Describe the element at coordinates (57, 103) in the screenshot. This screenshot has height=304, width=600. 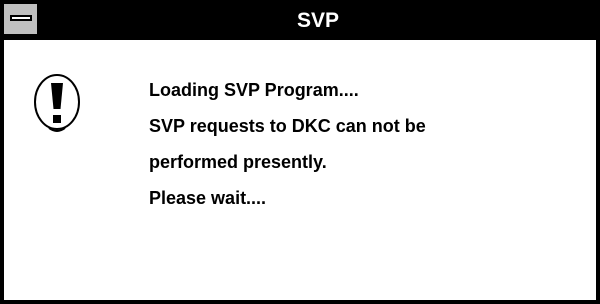
I see `exclamation-icon` at that location.